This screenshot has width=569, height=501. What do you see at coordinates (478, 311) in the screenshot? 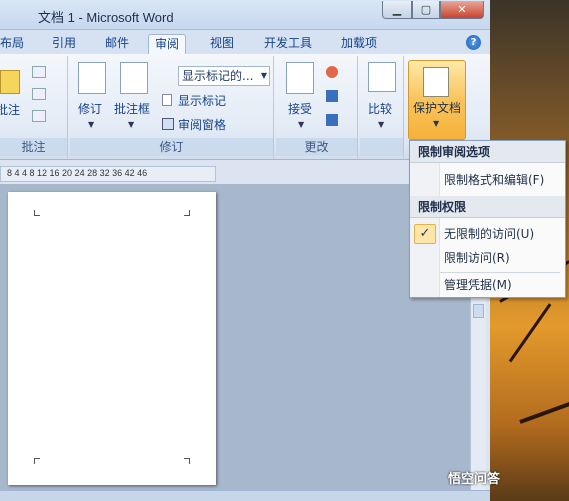
I see `scrollbar-thumb` at bounding box center [478, 311].